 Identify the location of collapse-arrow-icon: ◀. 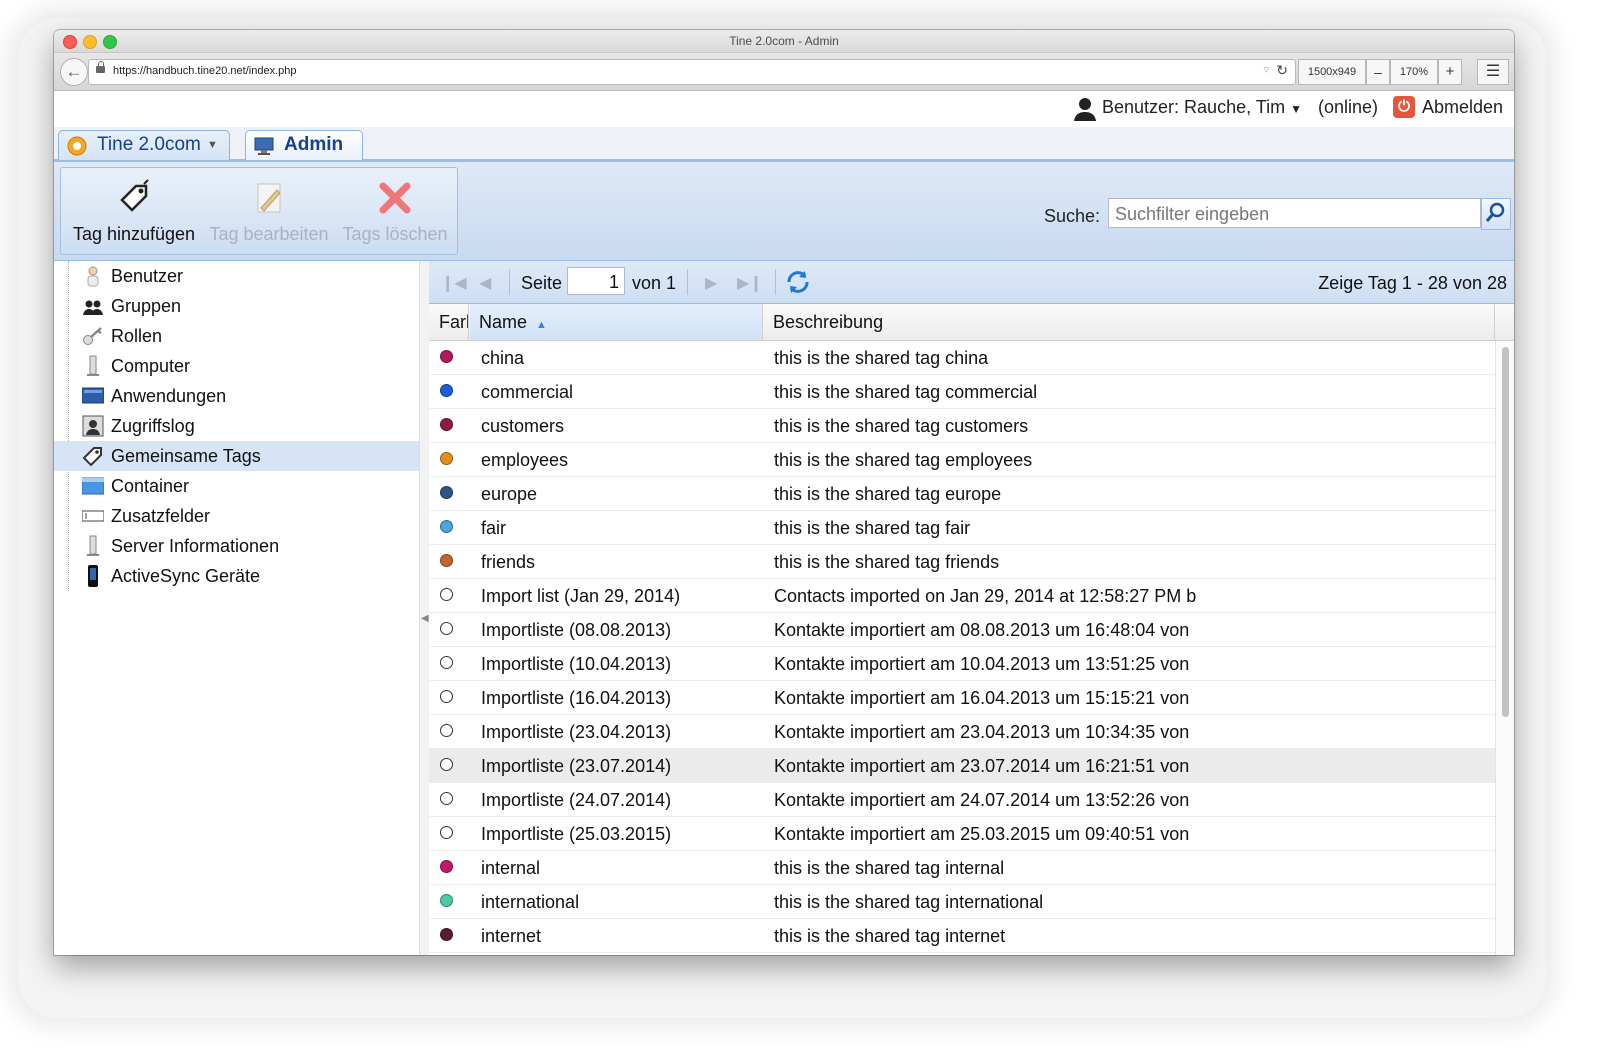
(425, 618).